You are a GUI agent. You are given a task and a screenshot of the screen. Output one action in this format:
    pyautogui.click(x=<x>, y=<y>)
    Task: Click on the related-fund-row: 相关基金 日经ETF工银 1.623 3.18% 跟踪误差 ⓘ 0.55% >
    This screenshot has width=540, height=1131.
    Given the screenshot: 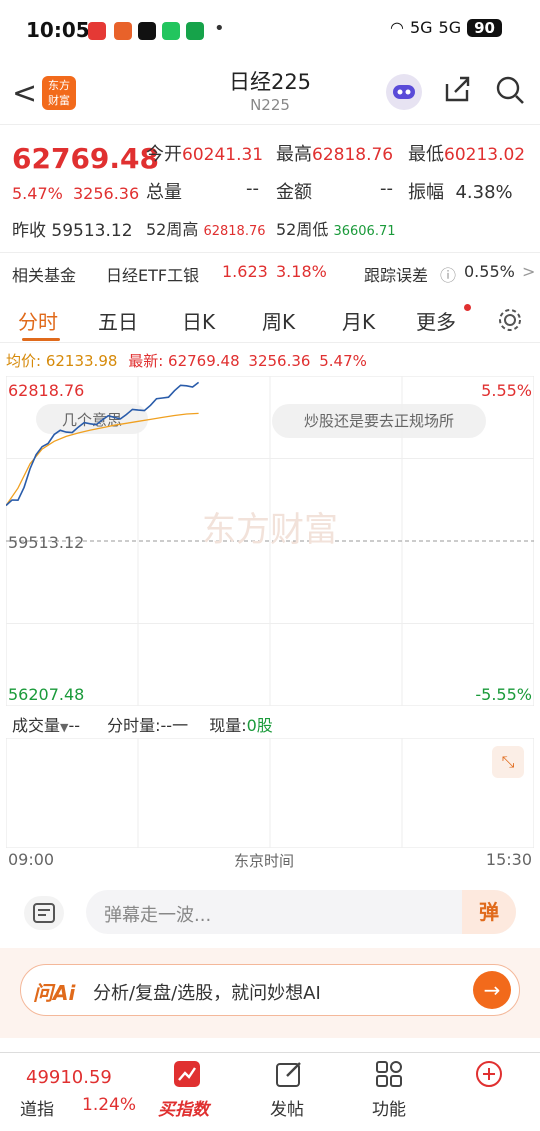 What is the action you would take?
    pyautogui.click(x=270, y=271)
    